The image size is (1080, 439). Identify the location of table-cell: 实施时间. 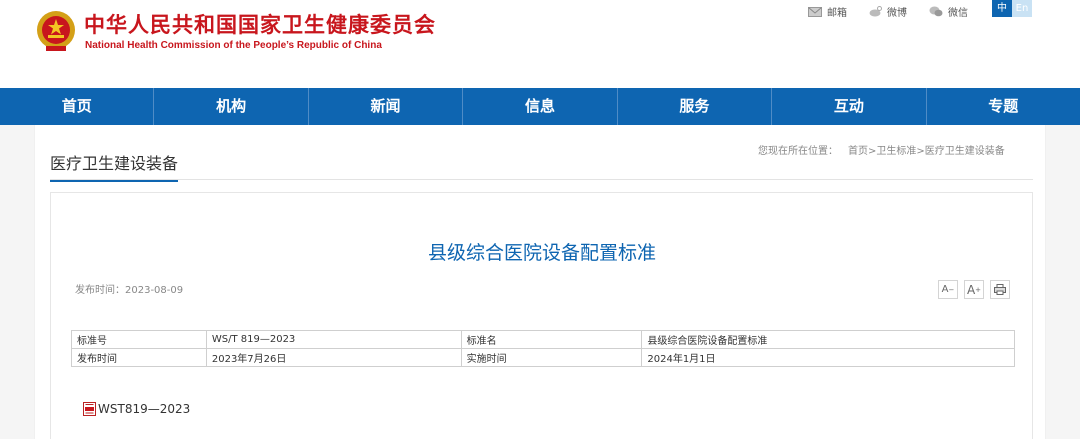
(551, 357).